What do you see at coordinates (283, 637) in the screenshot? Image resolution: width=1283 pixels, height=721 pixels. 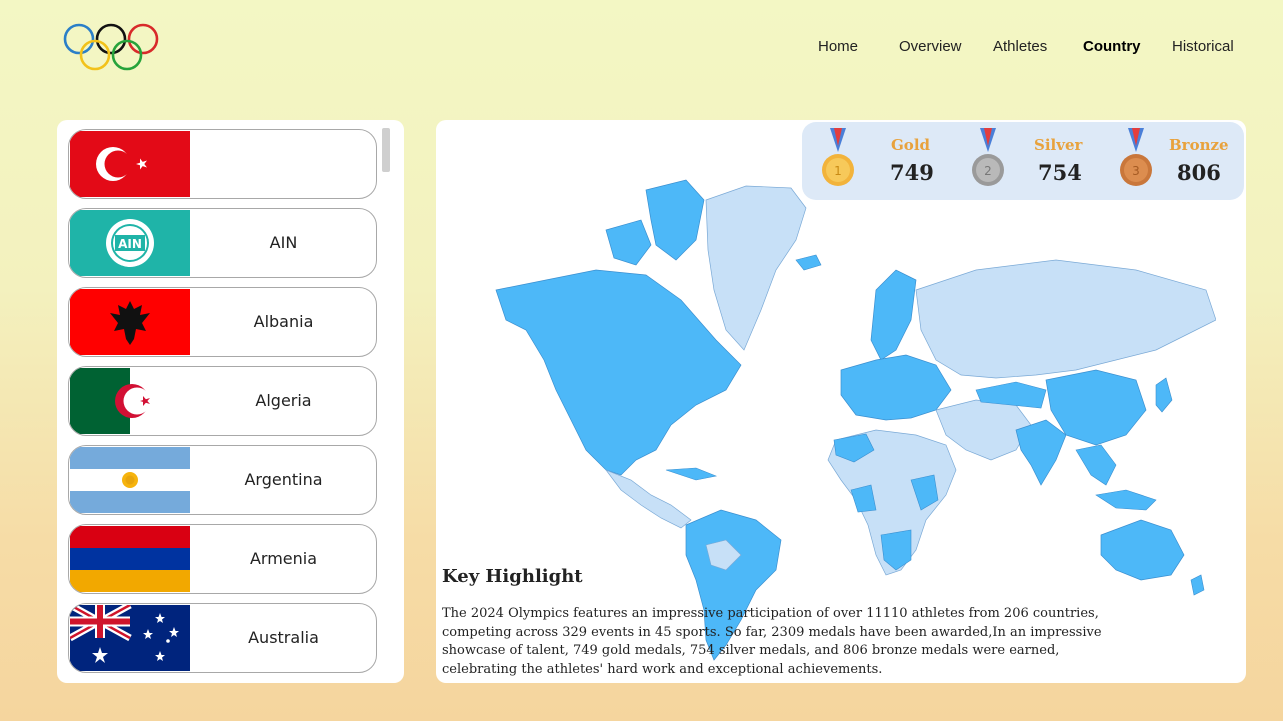 I see `country-name: Australia` at bounding box center [283, 637].